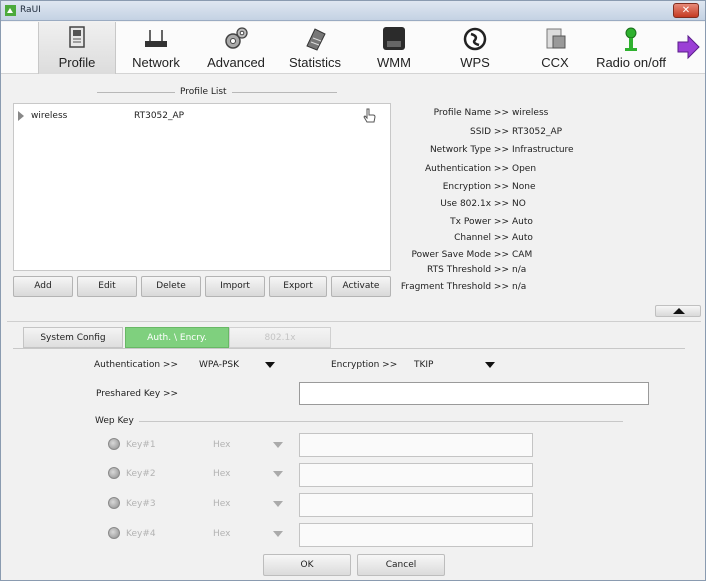  What do you see at coordinates (114, 421) in the screenshot?
I see `wep-key-title: Wep Key` at bounding box center [114, 421].